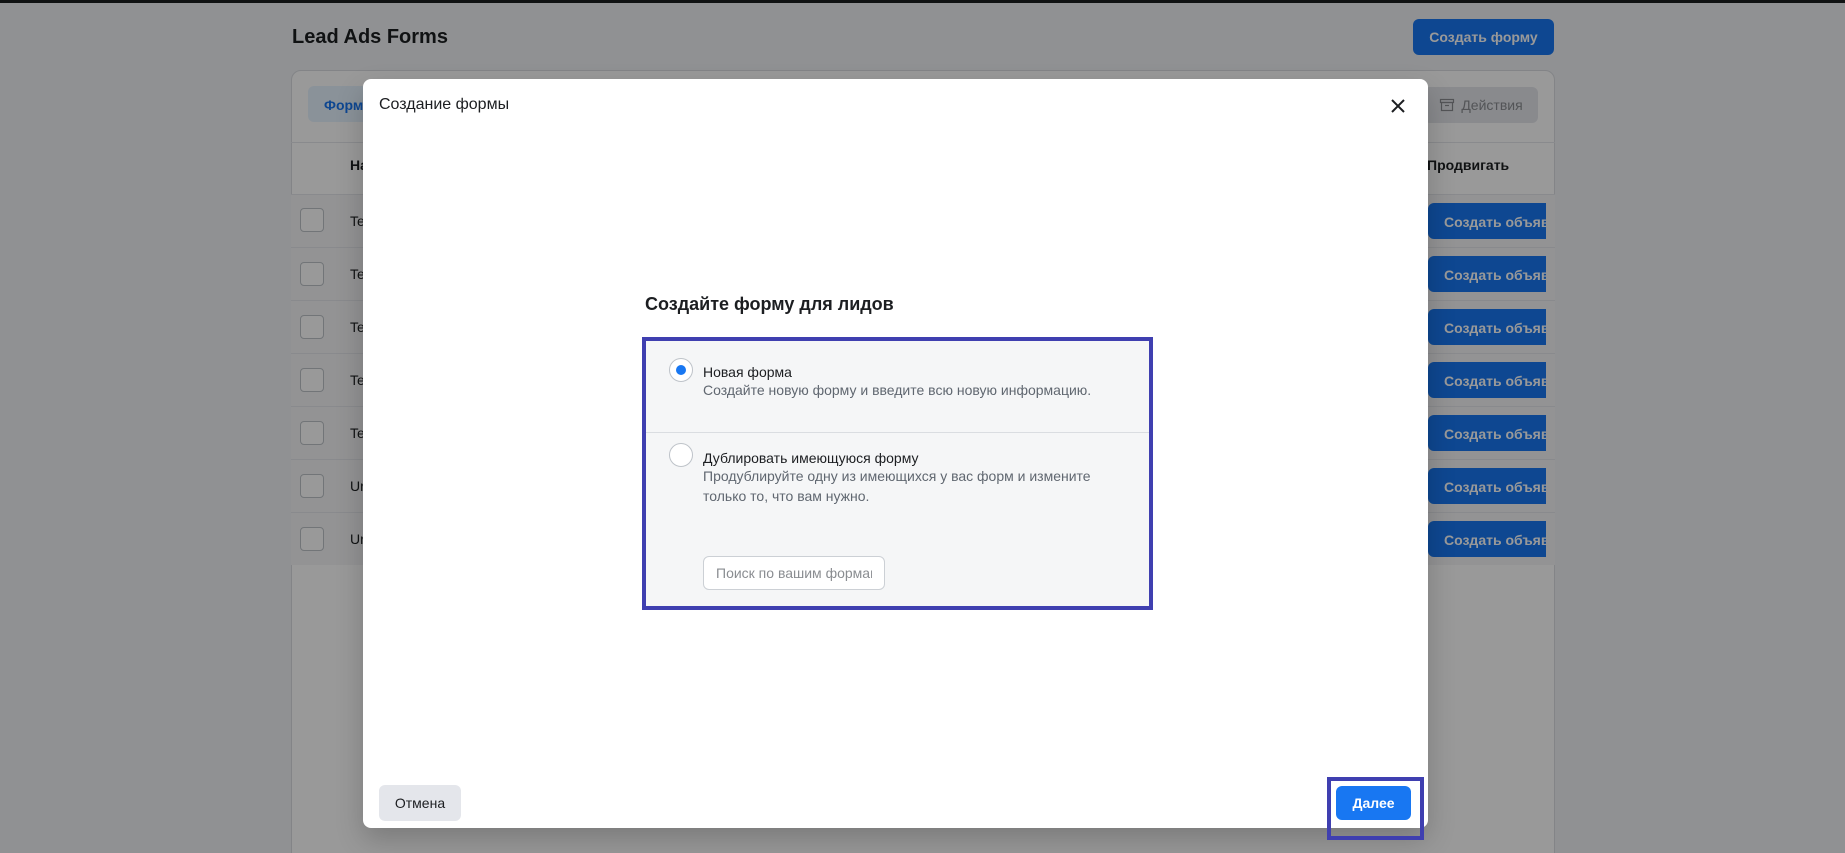 This screenshot has height=853, width=1845. What do you see at coordinates (1373, 803) in the screenshot?
I see `next-button: Далее` at bounding box center [1373, 803].